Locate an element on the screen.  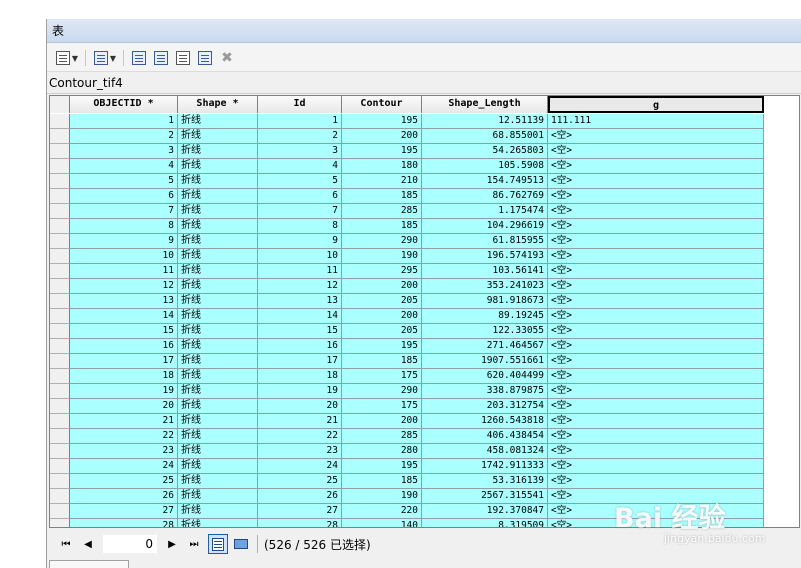
cell-shape-length: 1907.551661 is located at coordinates (485, 361).